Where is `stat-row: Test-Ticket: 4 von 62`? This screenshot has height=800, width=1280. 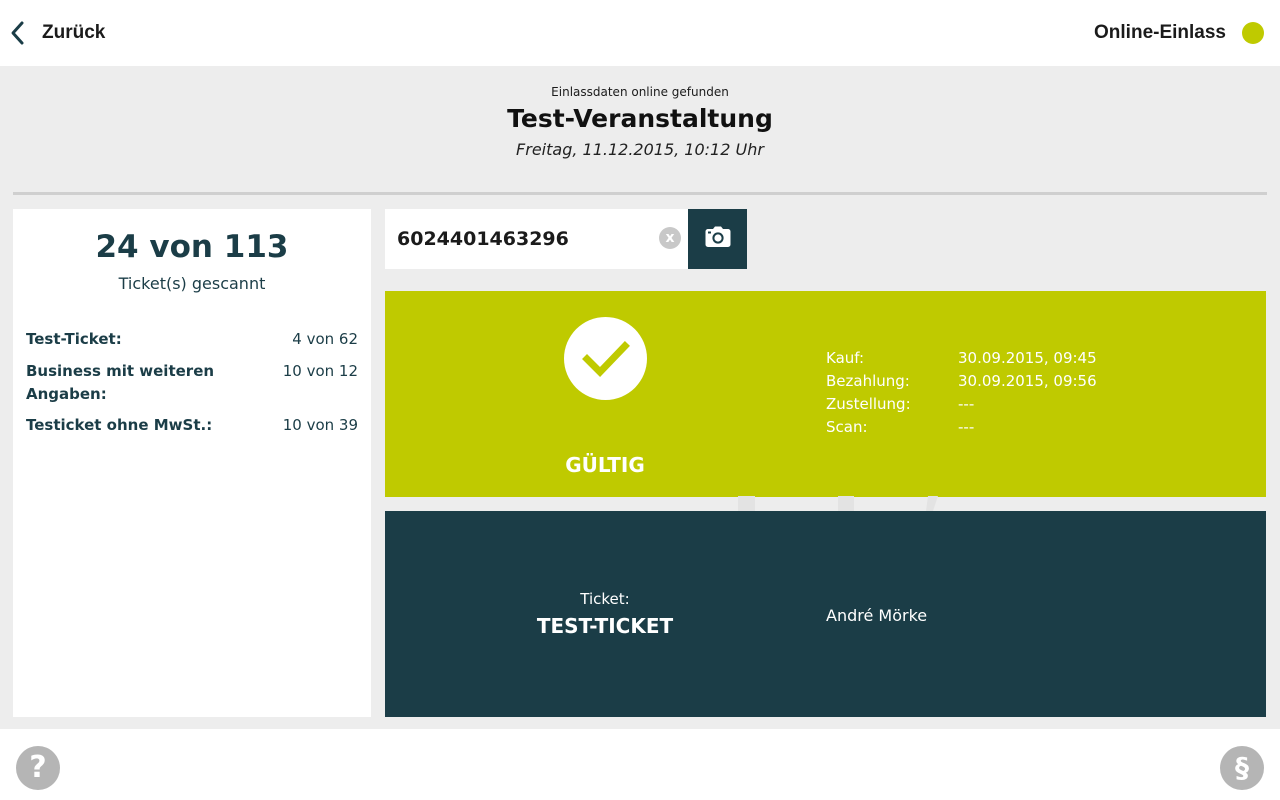 stat-row: Test-Ticket: 4 von 62 is located at coordinates (192, 339).